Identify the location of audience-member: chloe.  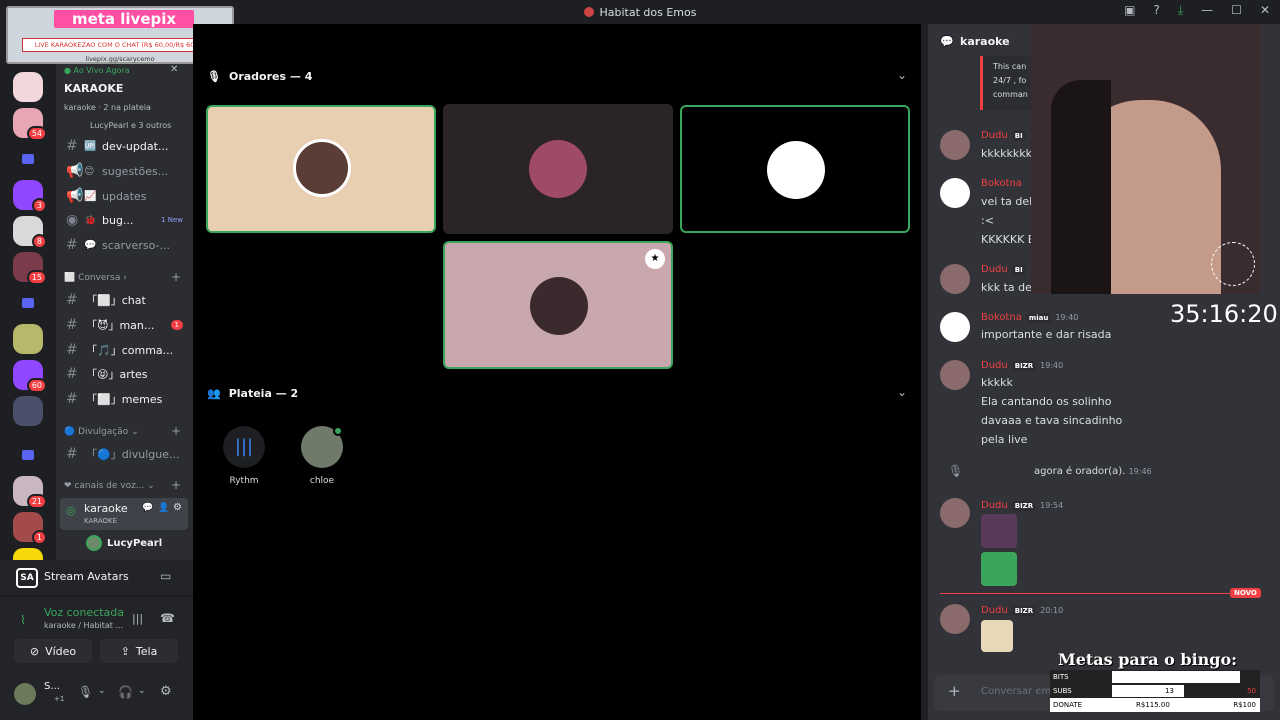
(322, 456).